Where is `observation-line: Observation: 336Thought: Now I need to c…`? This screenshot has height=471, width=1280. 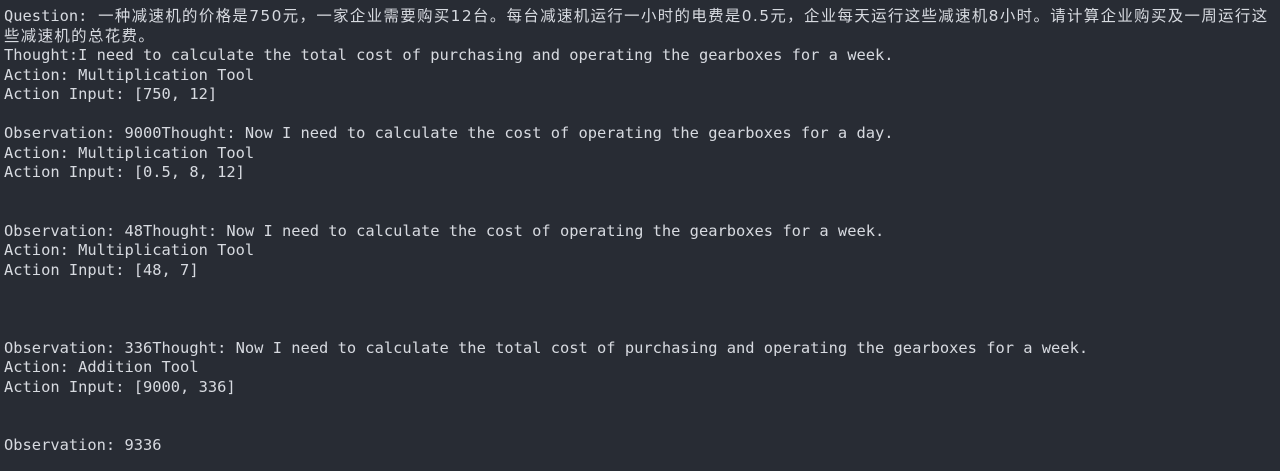
observation-line: Observation: 336Thought: Now I need to c… is located at coordinates (546, 347).